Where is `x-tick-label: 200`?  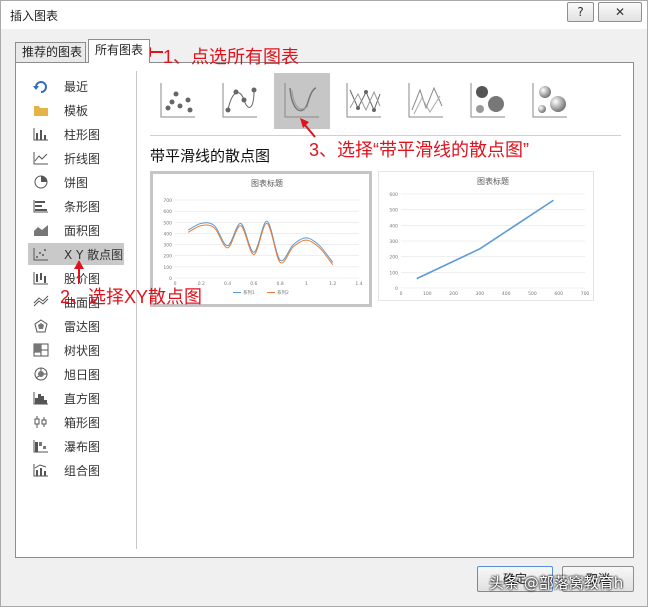
x-tick-label: 200 is located at coordinates (453, 294).